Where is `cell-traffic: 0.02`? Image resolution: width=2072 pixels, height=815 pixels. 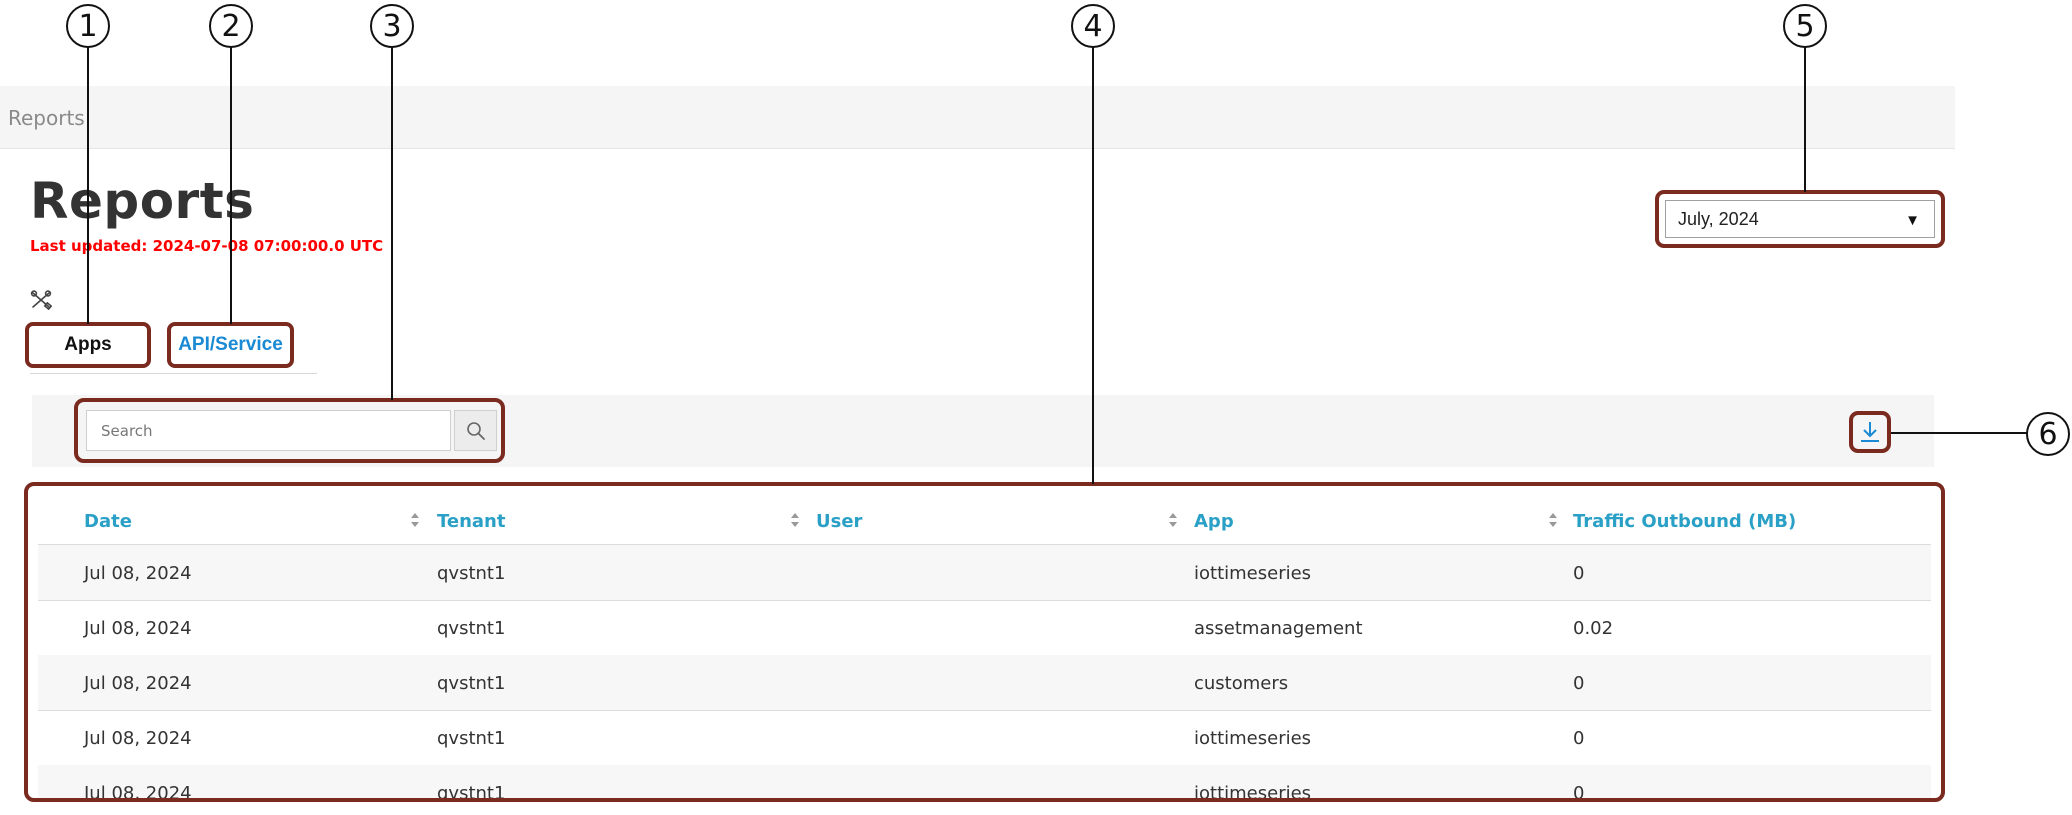 cell-traffic: 0.02 is located at coordinates (1593, 628).